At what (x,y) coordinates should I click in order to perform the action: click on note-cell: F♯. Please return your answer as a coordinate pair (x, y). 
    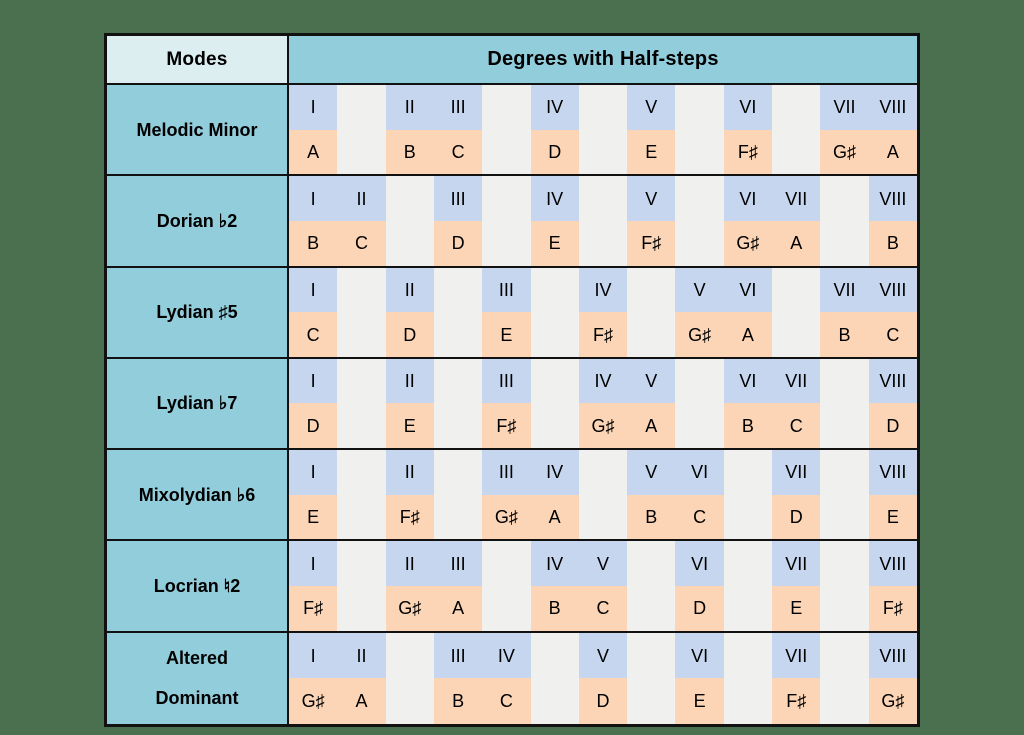
    Looking at the image, I should click on (796, 701).